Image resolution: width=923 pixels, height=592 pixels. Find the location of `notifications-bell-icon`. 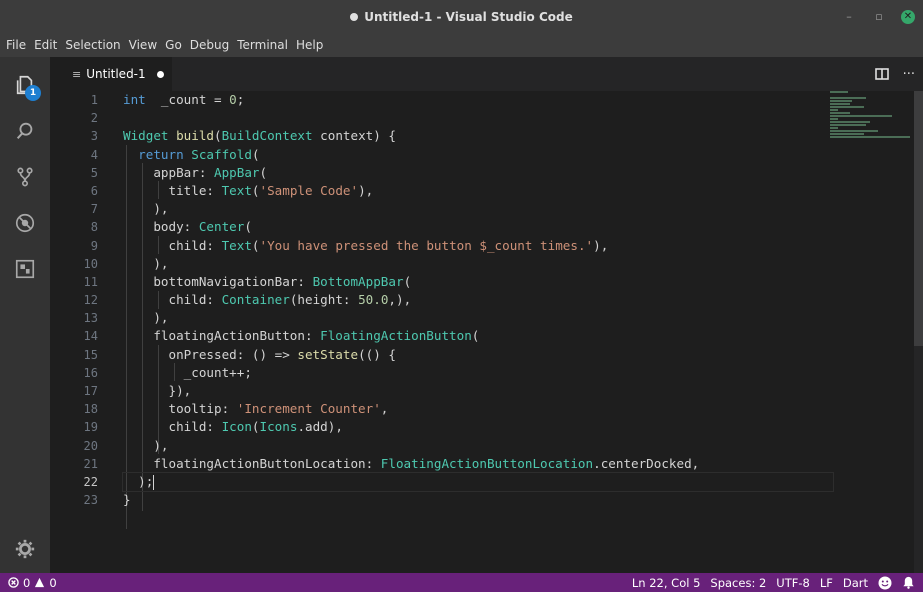

notifications-bell-icon is located at coordinates (908, 582).